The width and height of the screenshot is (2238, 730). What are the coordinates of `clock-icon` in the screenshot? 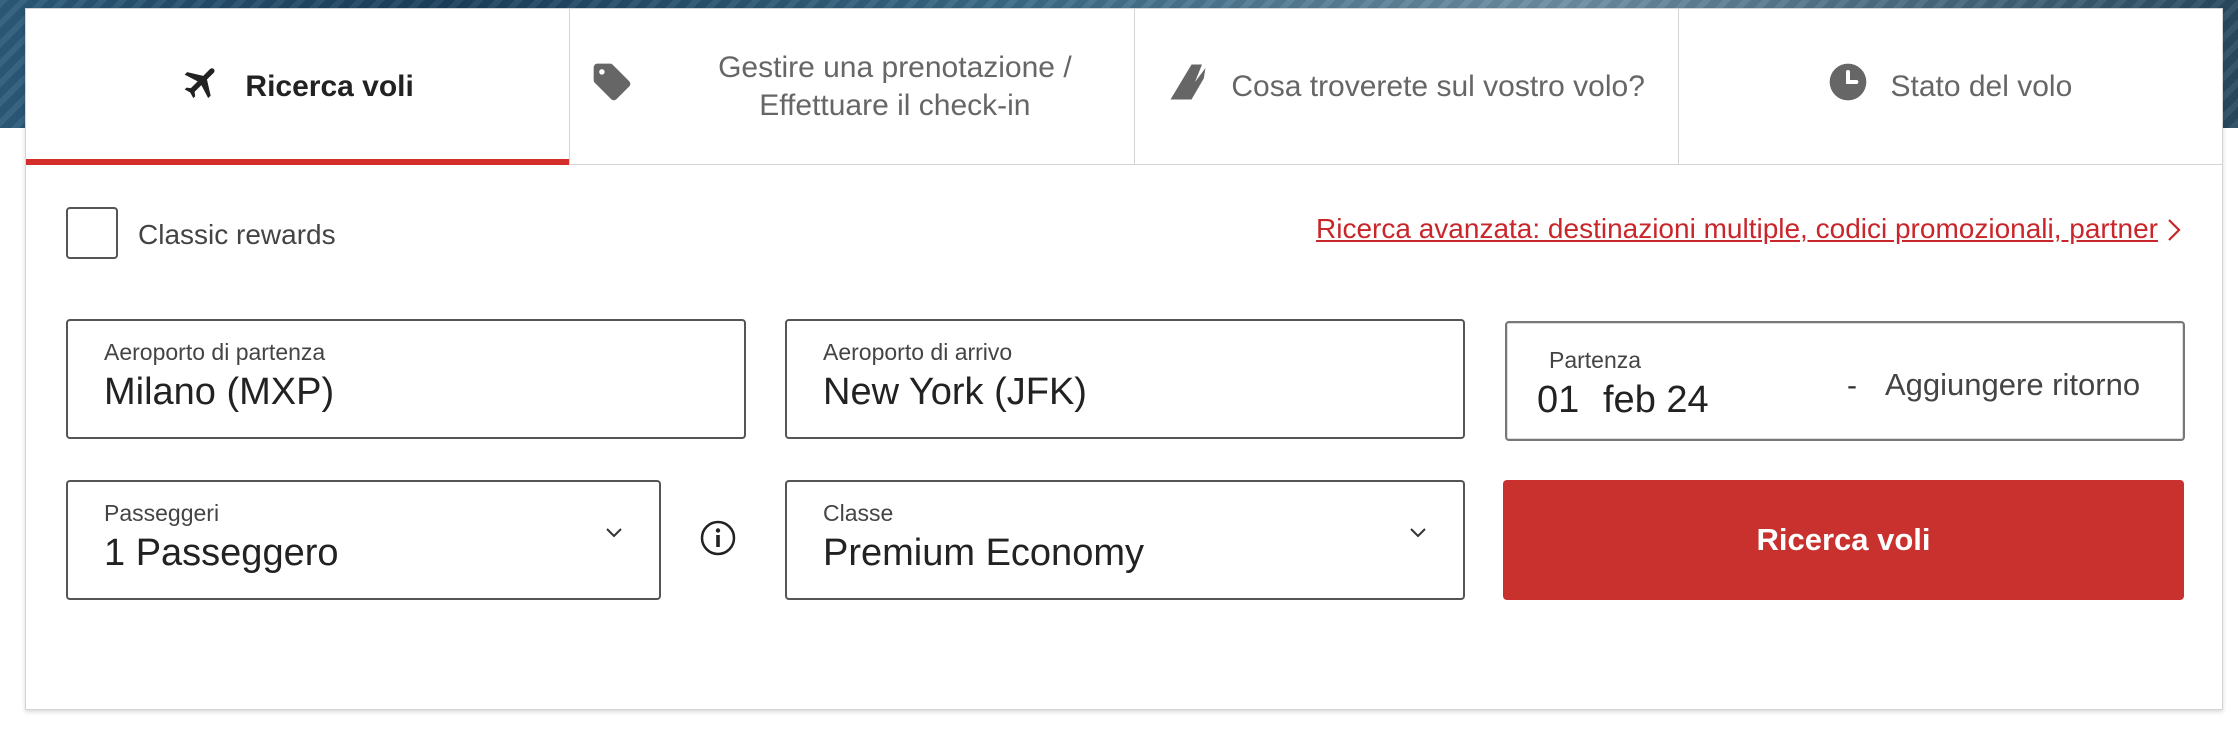 It's located at (1848, 87).